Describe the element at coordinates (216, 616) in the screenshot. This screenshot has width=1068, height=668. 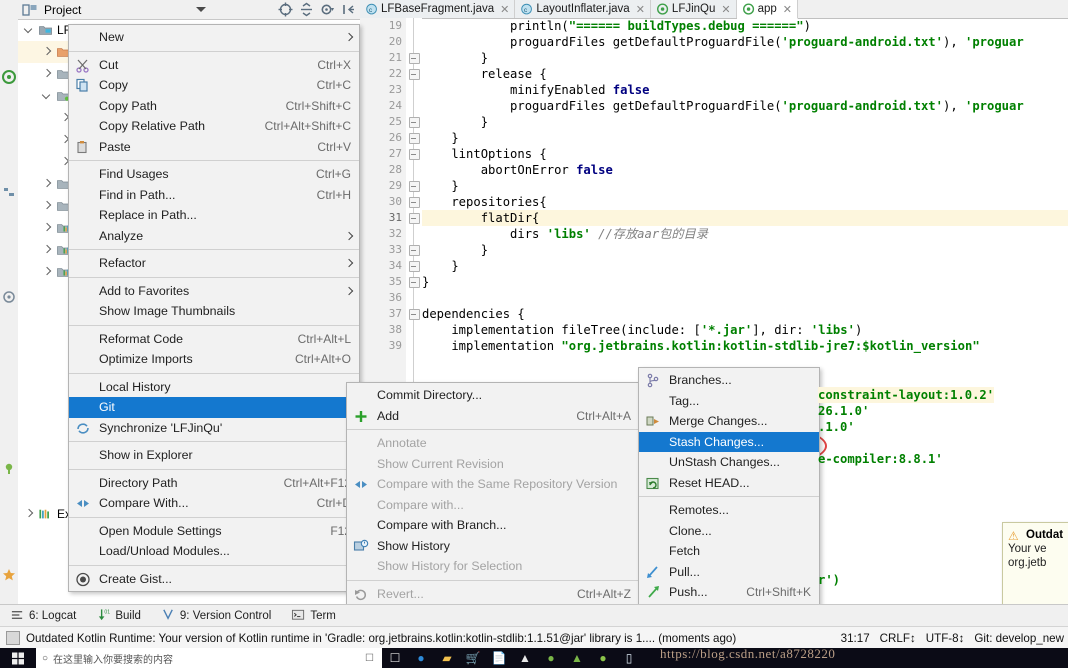
I see `bottom-tool-button: 9: Version Control` at that location.